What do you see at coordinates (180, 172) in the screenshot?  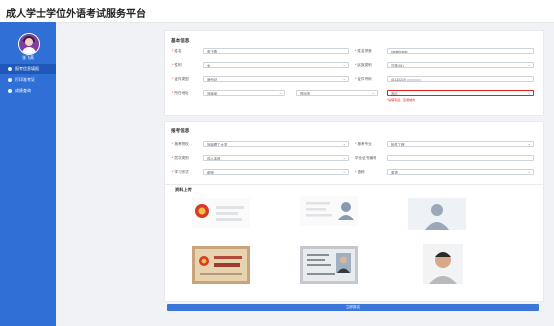 I see `mode-label: * 学习形式` at bounding box center [180, 172].